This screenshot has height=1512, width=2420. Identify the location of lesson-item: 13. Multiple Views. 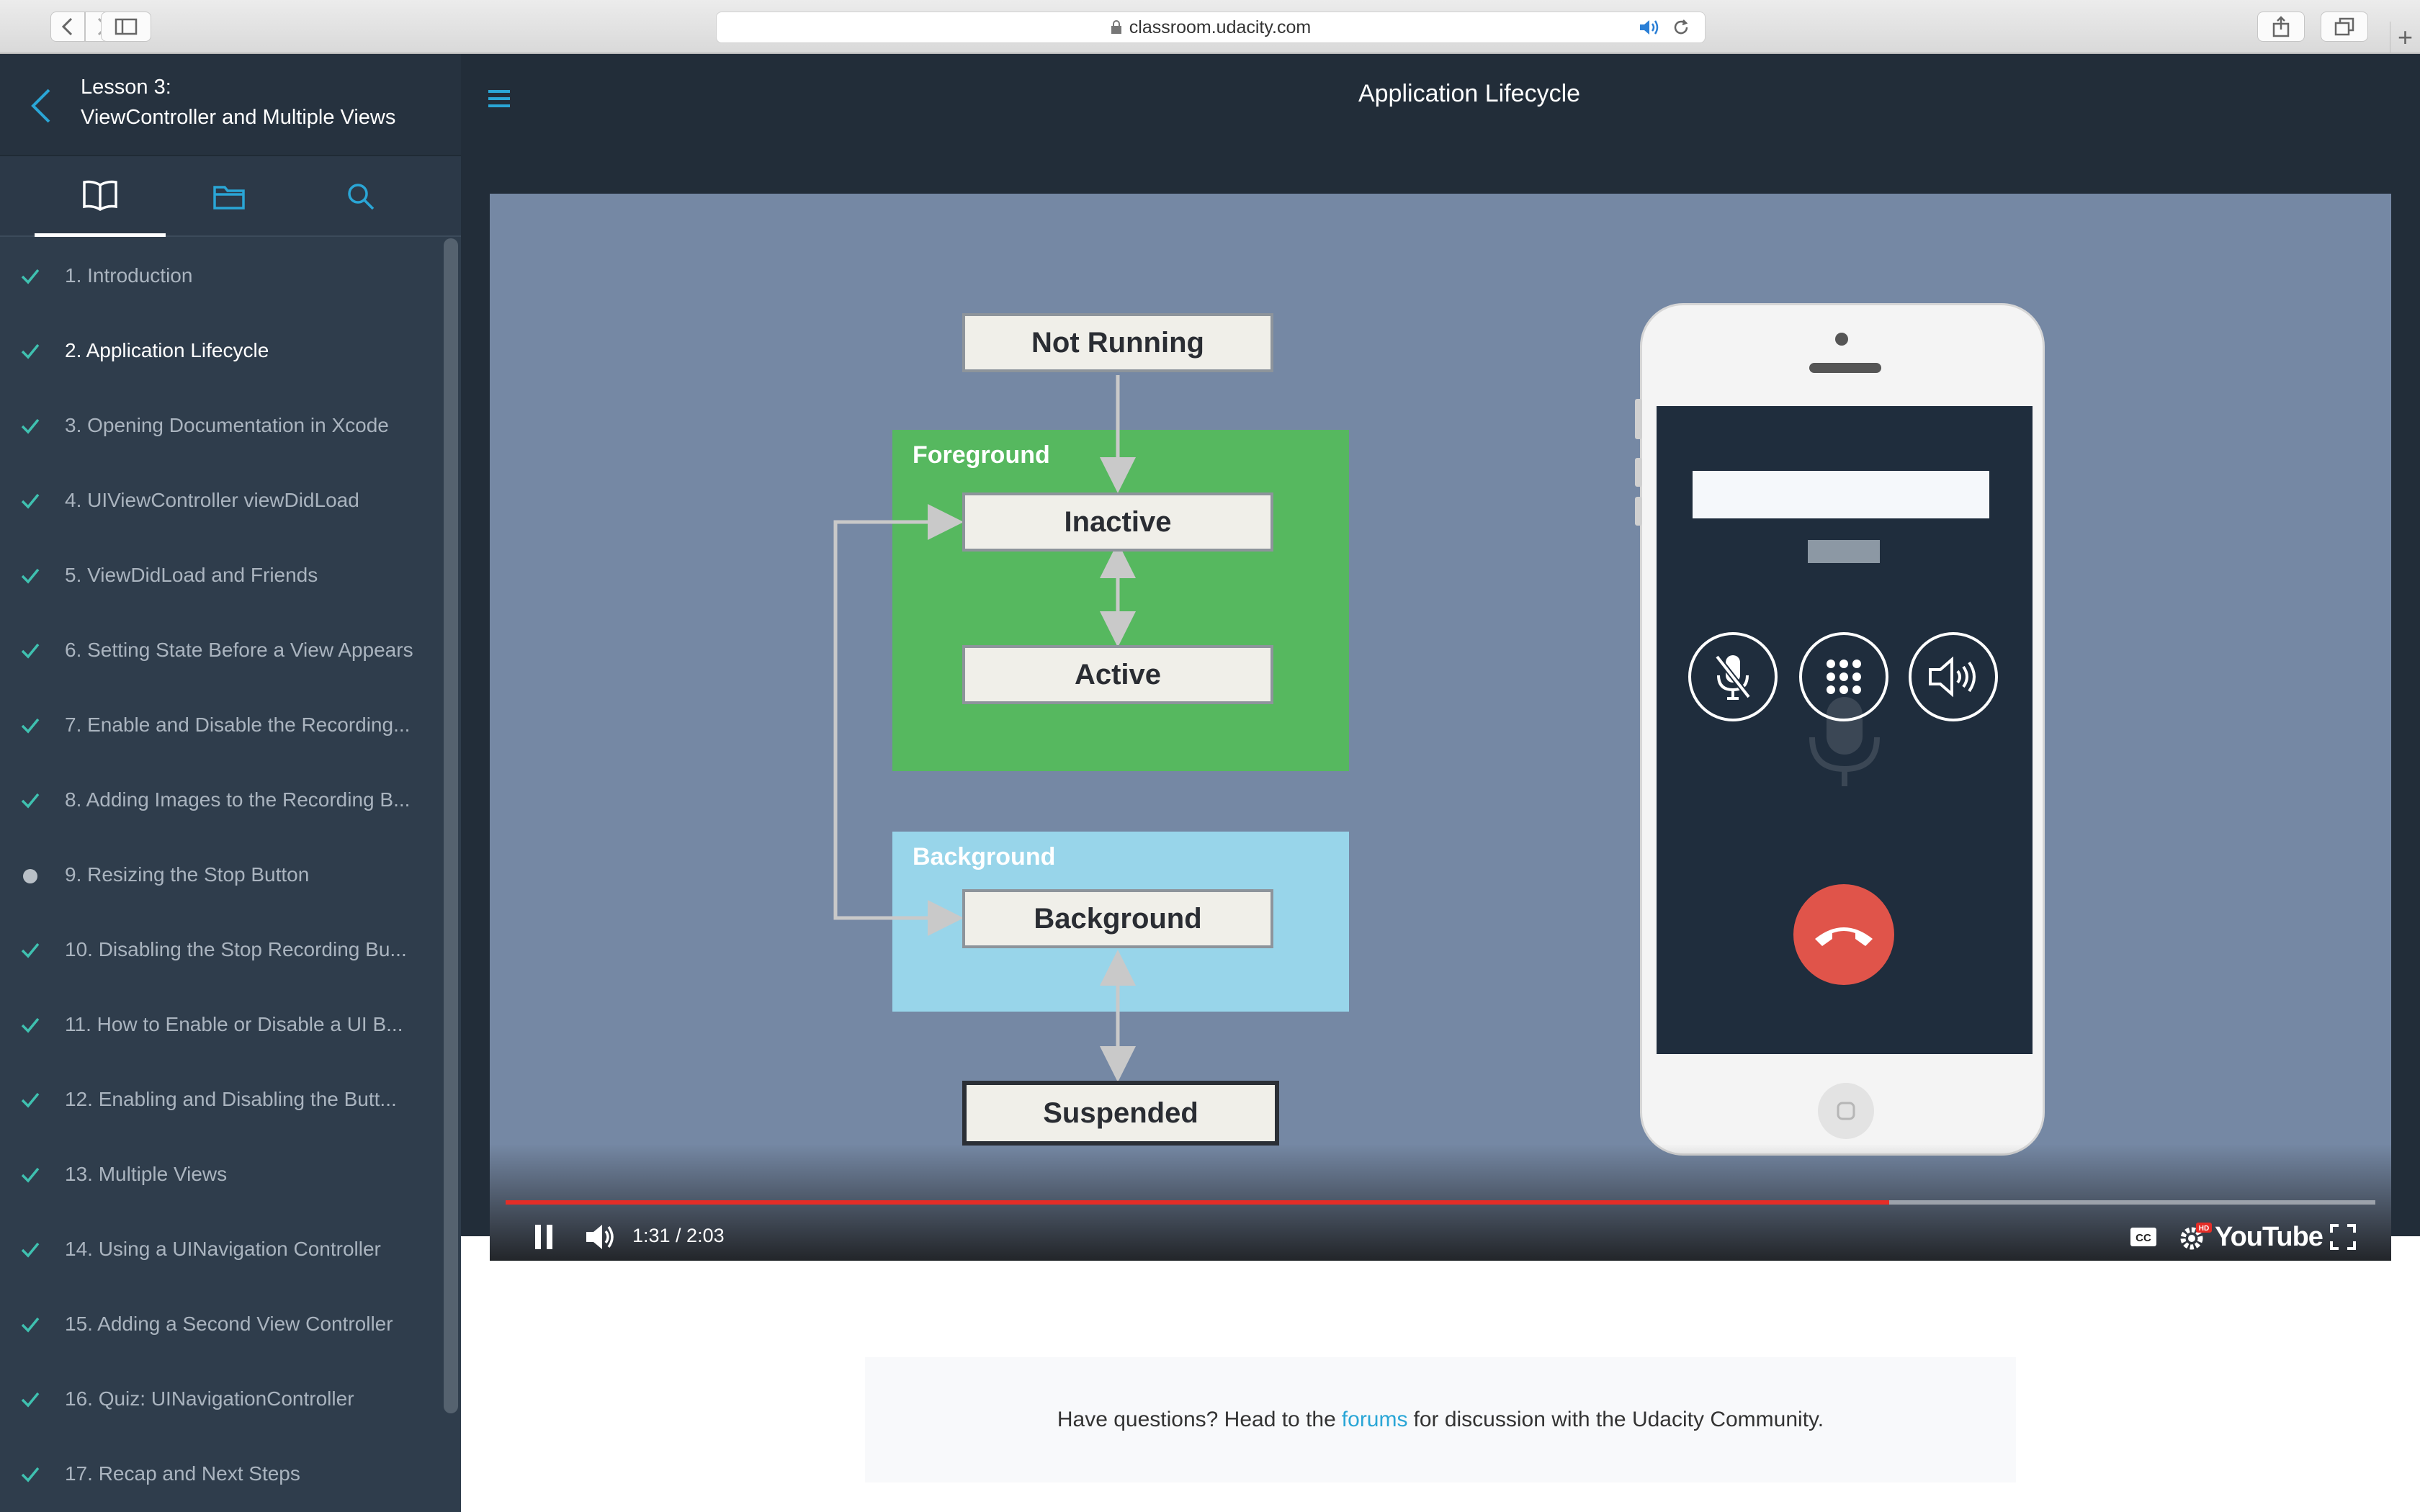
(220, 1174).